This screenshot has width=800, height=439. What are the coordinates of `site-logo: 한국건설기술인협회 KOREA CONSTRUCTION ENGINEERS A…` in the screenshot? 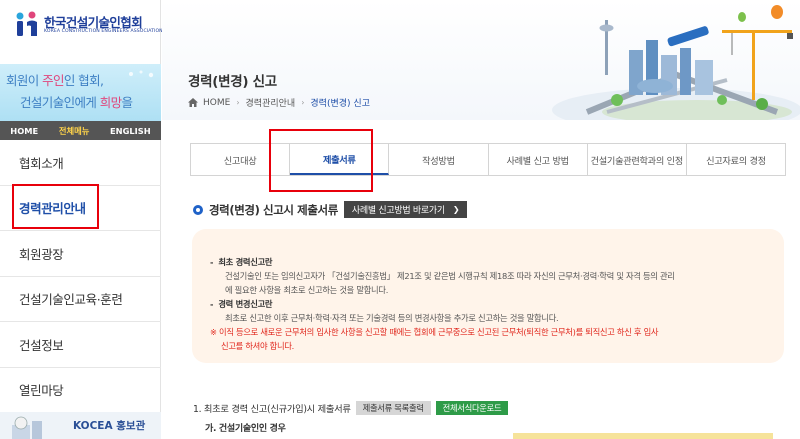 It's located at (88, 25).